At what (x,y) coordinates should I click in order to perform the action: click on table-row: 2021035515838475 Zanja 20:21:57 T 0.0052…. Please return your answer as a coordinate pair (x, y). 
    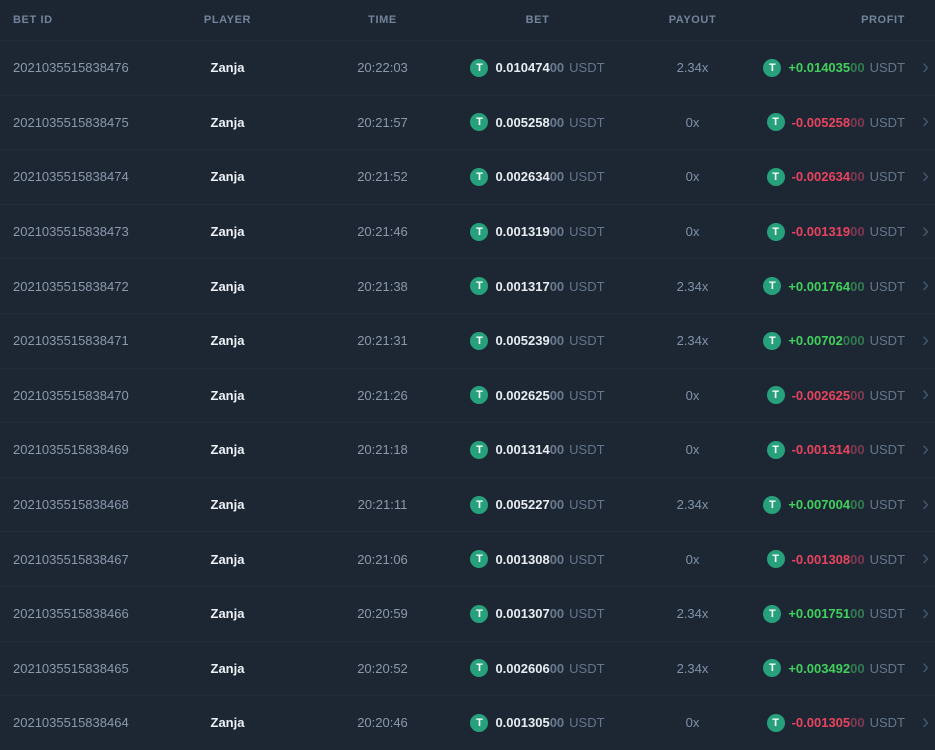
    Looking at the image, I should click on (467, 122).